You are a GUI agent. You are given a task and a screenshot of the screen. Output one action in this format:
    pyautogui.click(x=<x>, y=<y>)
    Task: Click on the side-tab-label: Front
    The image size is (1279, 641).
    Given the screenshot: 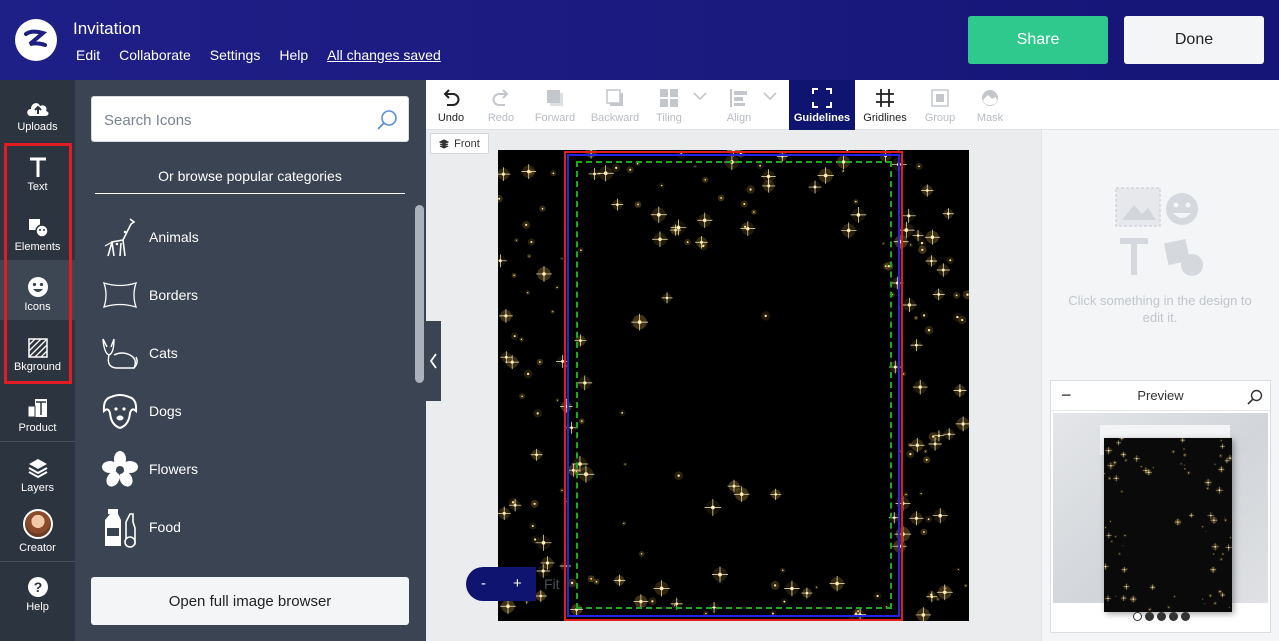 What is the action you would take?
    pyautogui.click(x=467, y=143)
    